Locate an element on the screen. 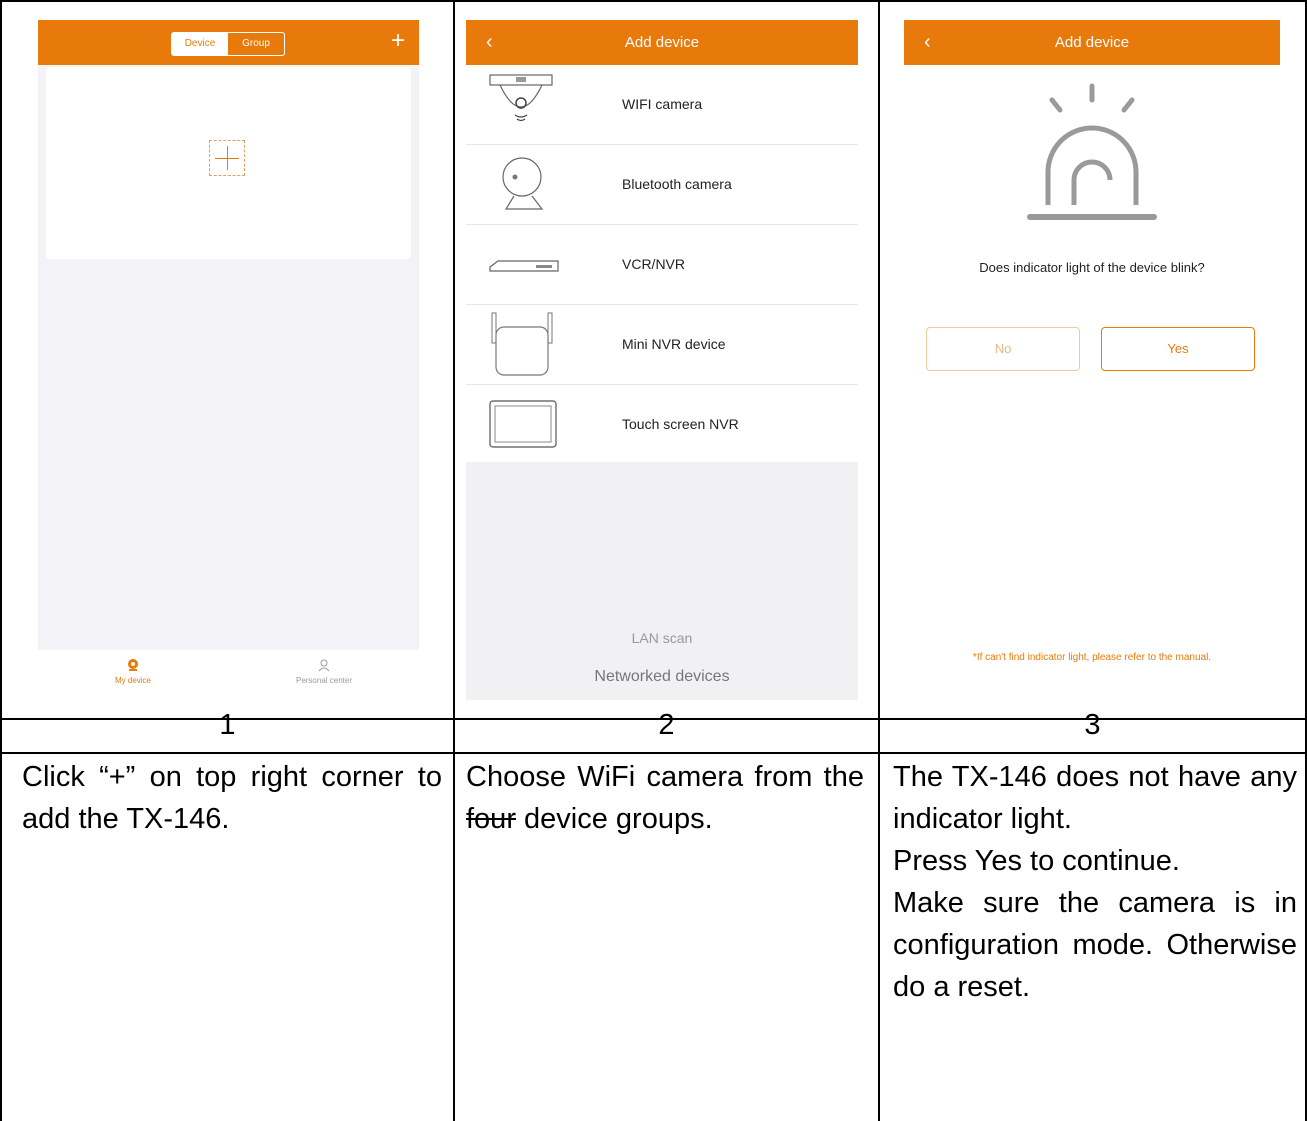 This screenshot has width=1307, height=1121. segment-device: Device is located at coordinates (200, 44).